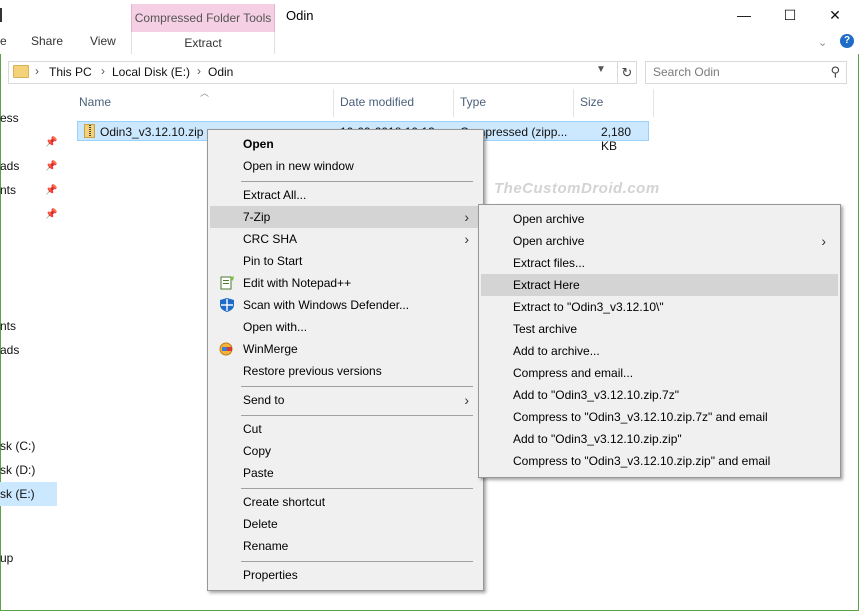  What do you see at coordinates (21, 71) in the screenshot?
I see `folder-icon` at bounding box center [21, 71].